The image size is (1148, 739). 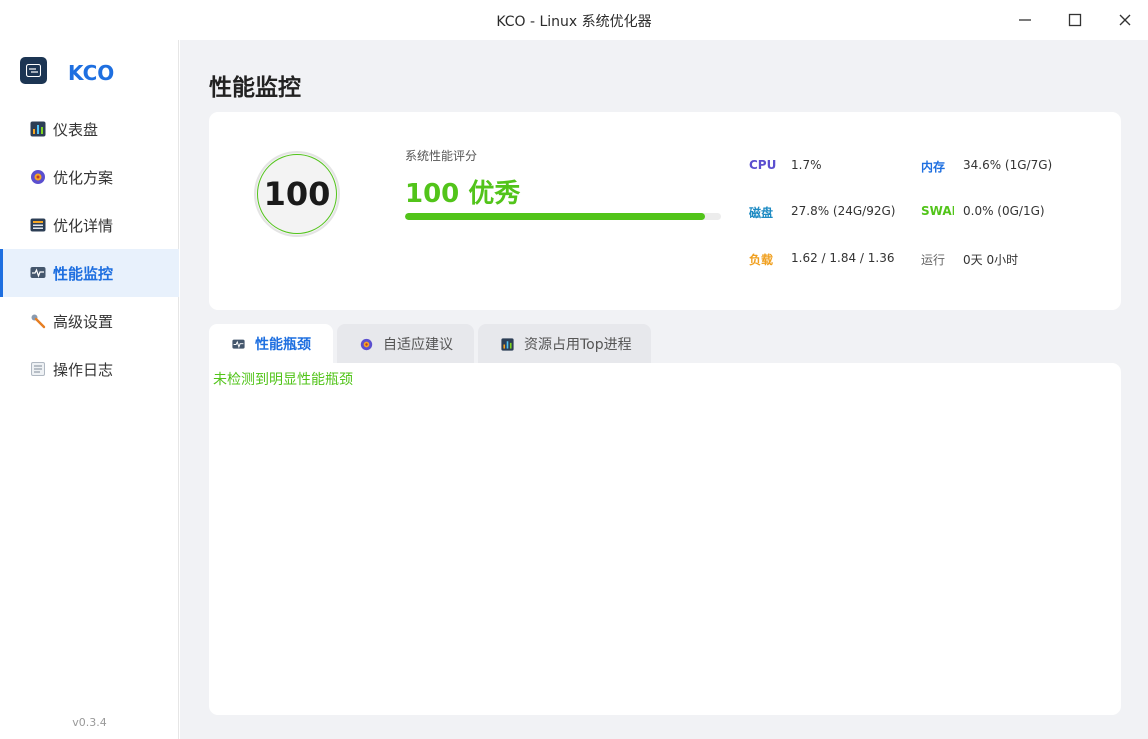 I want to click on sidebar-item-details: 优化详情, so click(x=89, y=225).